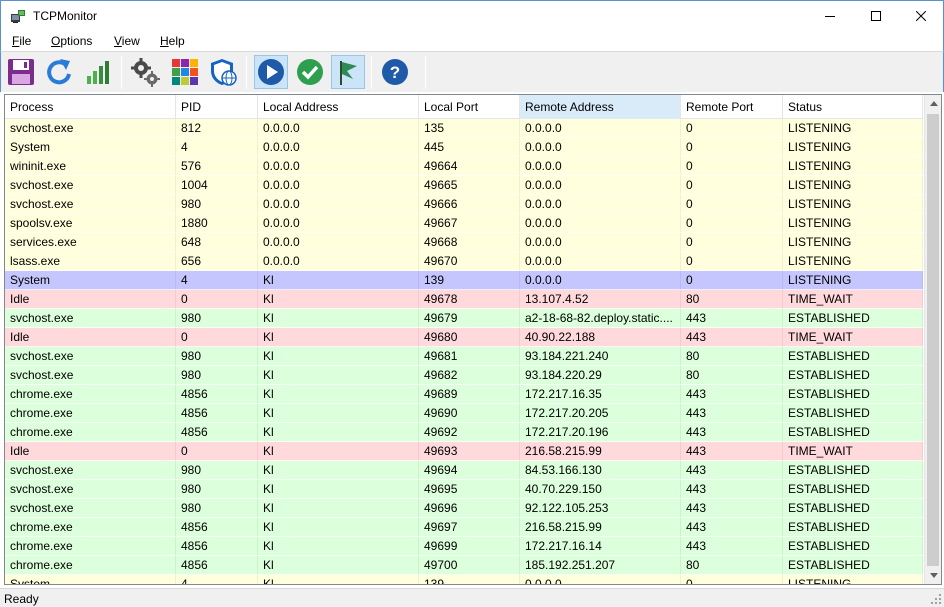  I want to click on firewall-button, so click(223, 72).